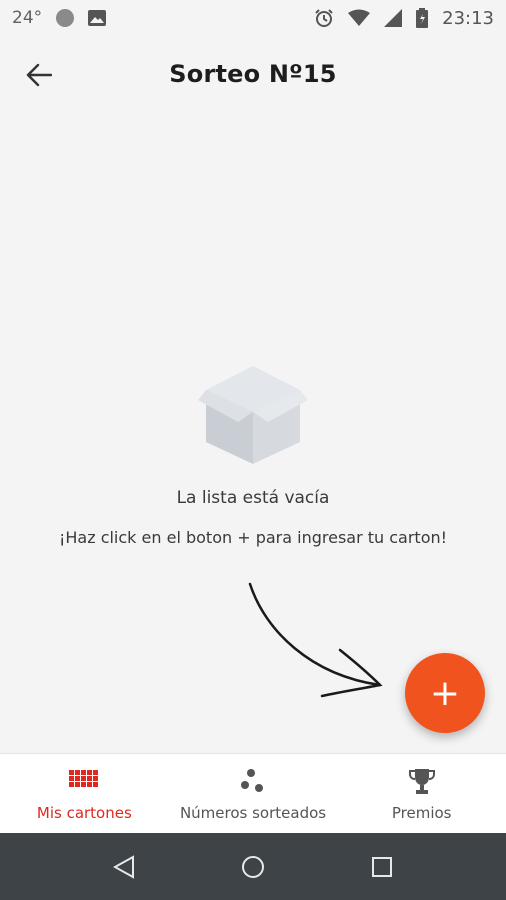  Describe the element at coordinates (421, 812) in the screenshot. I see `tab-label: Premios` at that location.